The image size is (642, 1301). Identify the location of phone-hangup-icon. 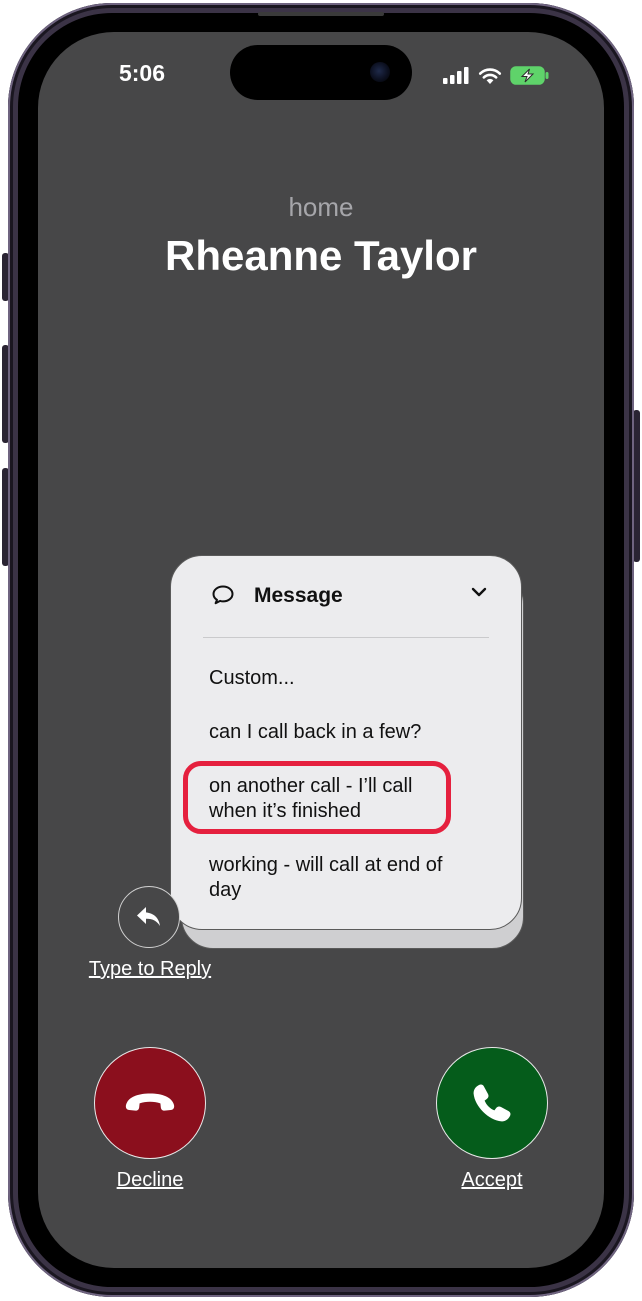
(150, 1102).